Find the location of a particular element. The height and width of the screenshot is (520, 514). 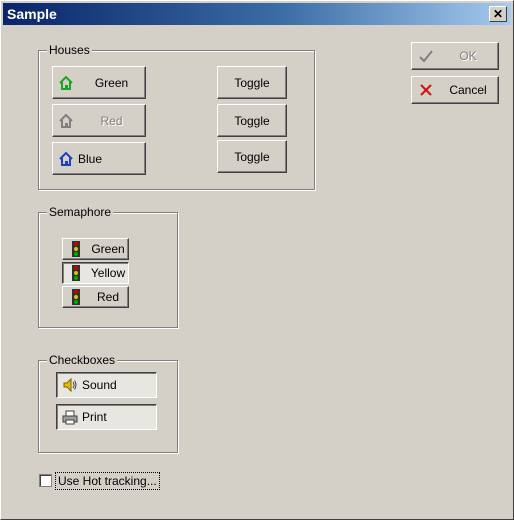

house-green-button: Green is located at coordinates (99, 82).